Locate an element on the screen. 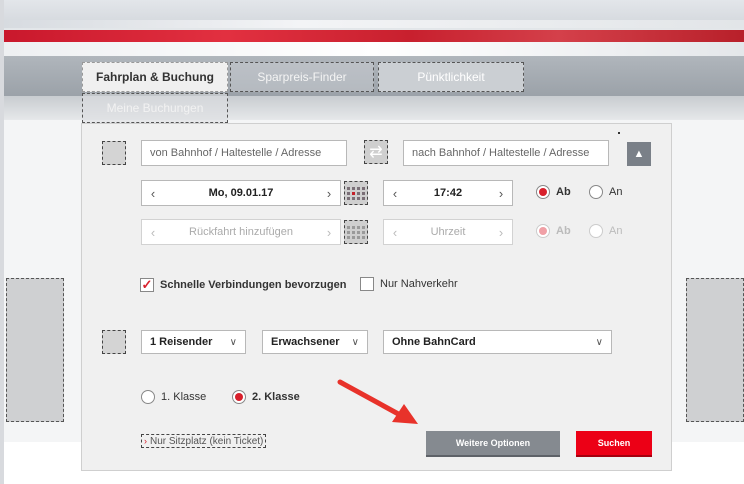 This screenshot has height=484, width=744. from-station-input: von Bahnhof / Haltestelle / Adresse is located at coordinates (244, 153).